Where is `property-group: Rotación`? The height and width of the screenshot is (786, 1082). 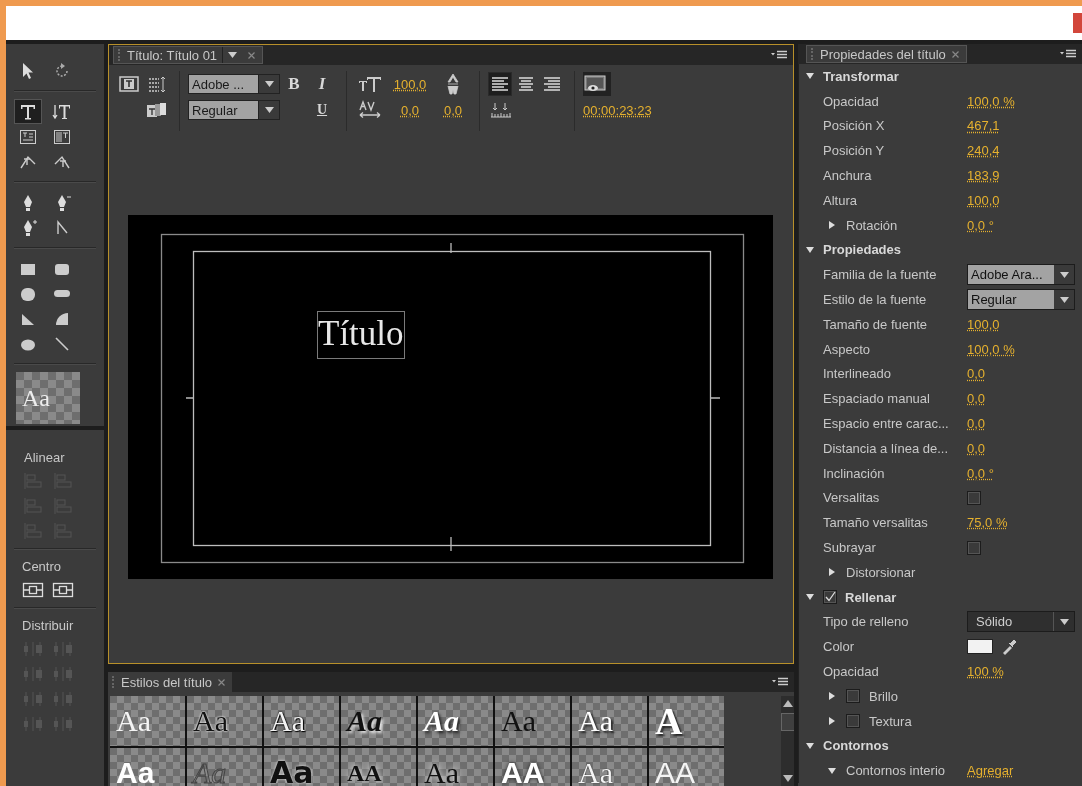
property-group: Rotación is located at coordinates (872, 225).